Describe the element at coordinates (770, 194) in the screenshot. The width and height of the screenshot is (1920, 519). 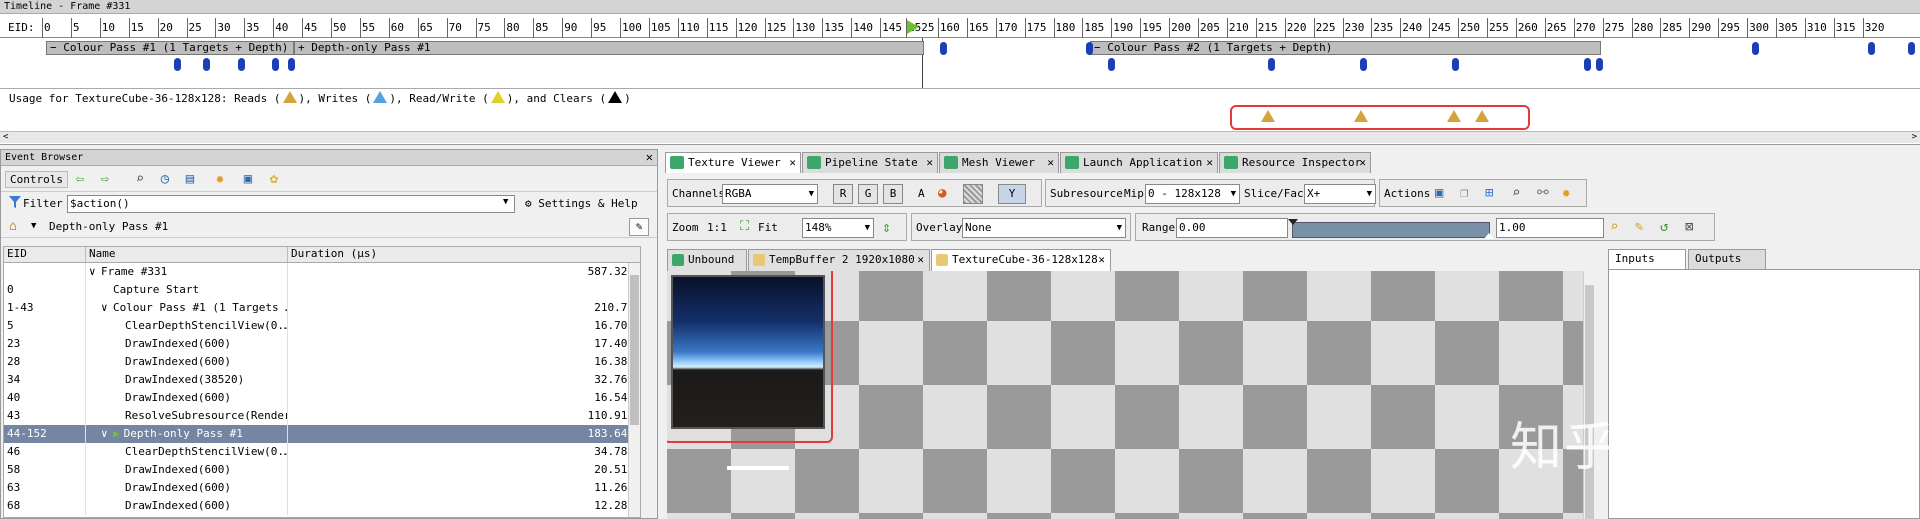
I see `channels-select: RGBA ▼` at that location.